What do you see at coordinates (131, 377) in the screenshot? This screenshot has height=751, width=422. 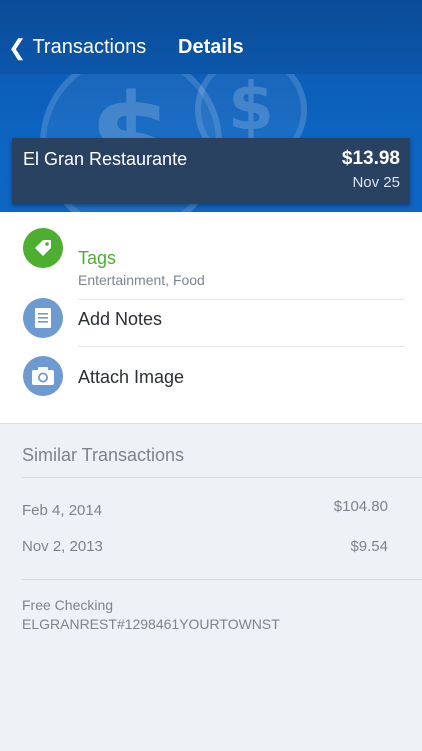 I see `attach-image-label: Attach Image` at bounding box center [131, 377].